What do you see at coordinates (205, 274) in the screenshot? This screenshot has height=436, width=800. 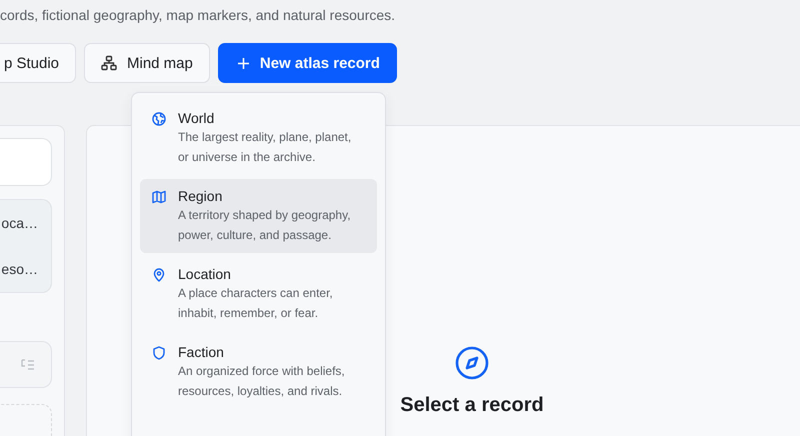 I see `option-title: Location` at bounding box center [205, 274].